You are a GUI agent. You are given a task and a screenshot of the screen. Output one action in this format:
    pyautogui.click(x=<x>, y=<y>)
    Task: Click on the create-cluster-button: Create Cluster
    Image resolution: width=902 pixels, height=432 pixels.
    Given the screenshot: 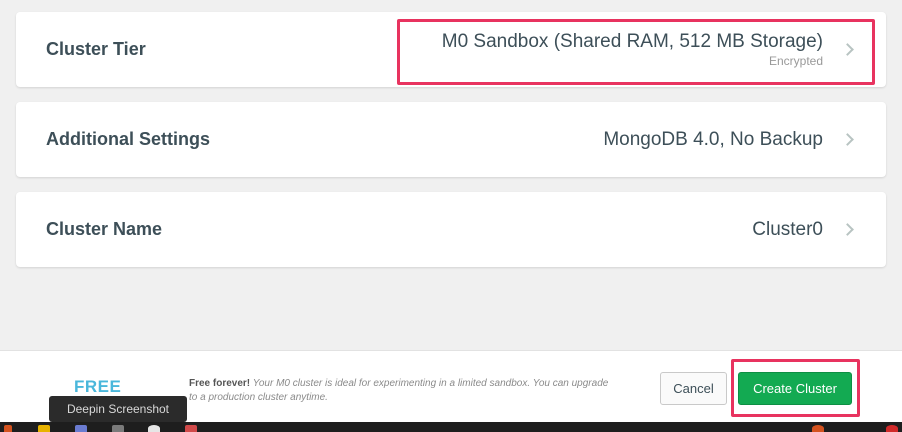 What is the action you would take?
    pyautogui.click(x=795, y=388)
    